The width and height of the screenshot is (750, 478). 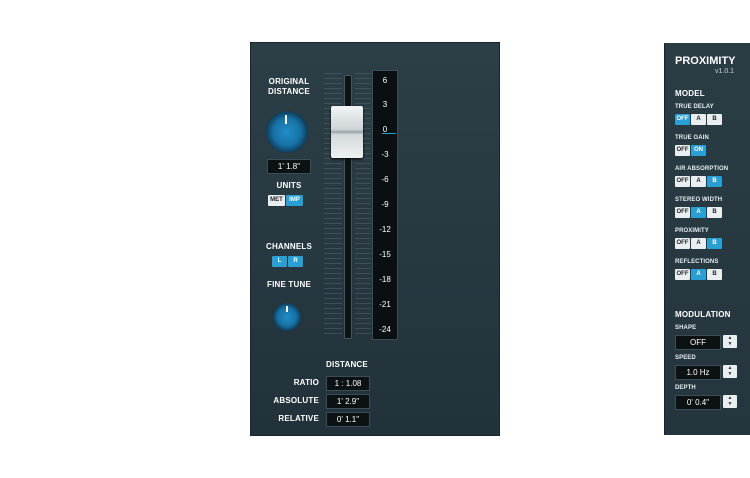 I want to click on relative-label: RELATIVE, so click(x=298, y=418).